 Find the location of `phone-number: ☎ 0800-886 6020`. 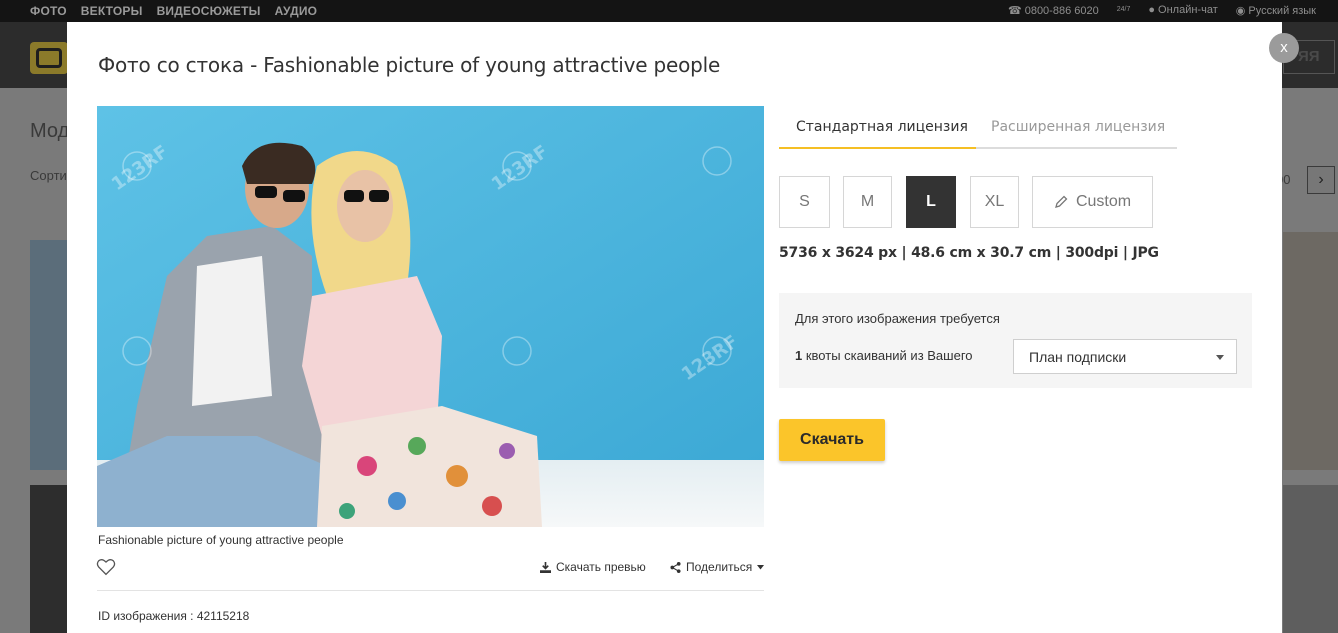

phone-number: ☎ 0800-886 6020 is located at coordinates (1053, 10).